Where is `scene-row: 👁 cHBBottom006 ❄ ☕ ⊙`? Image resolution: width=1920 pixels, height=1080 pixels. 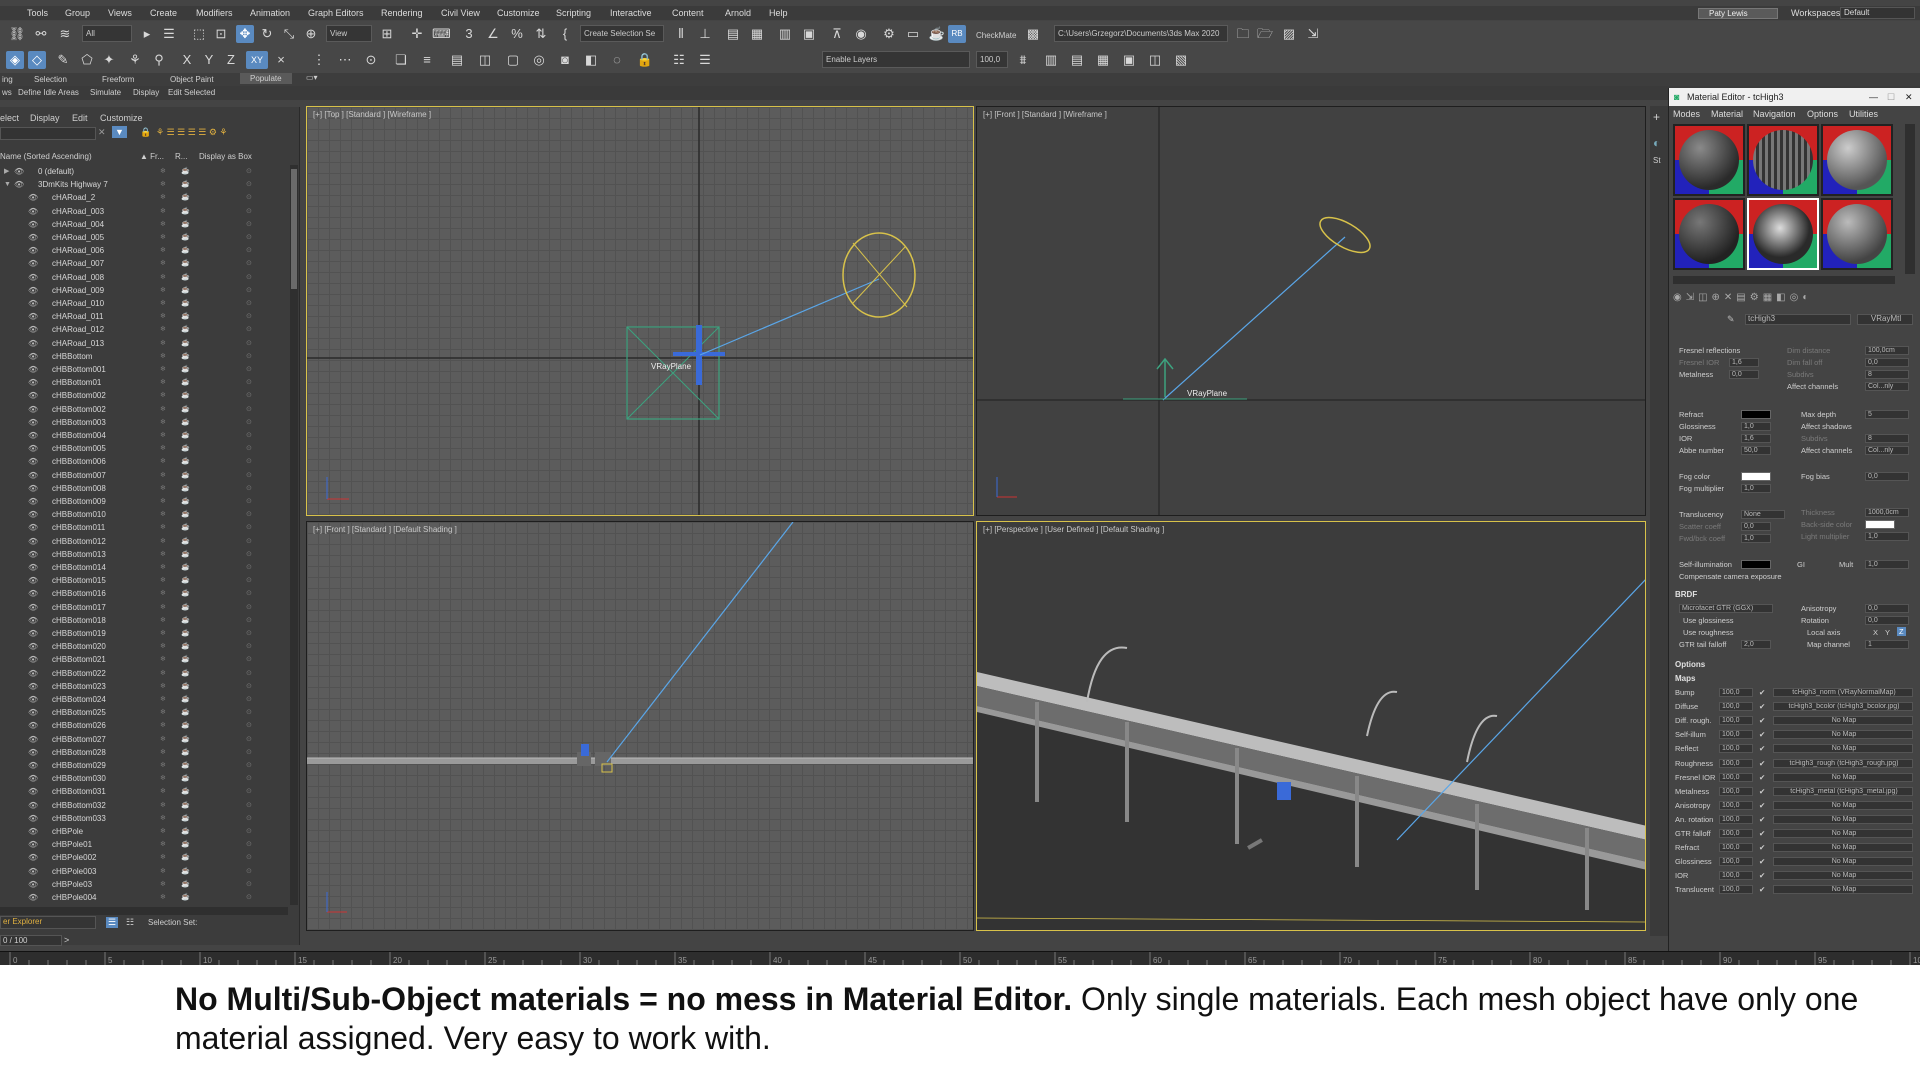 scene-row: 👁 cHBBottom006 ❄ ☕ ⊙ is located at coordinates (144, 461).